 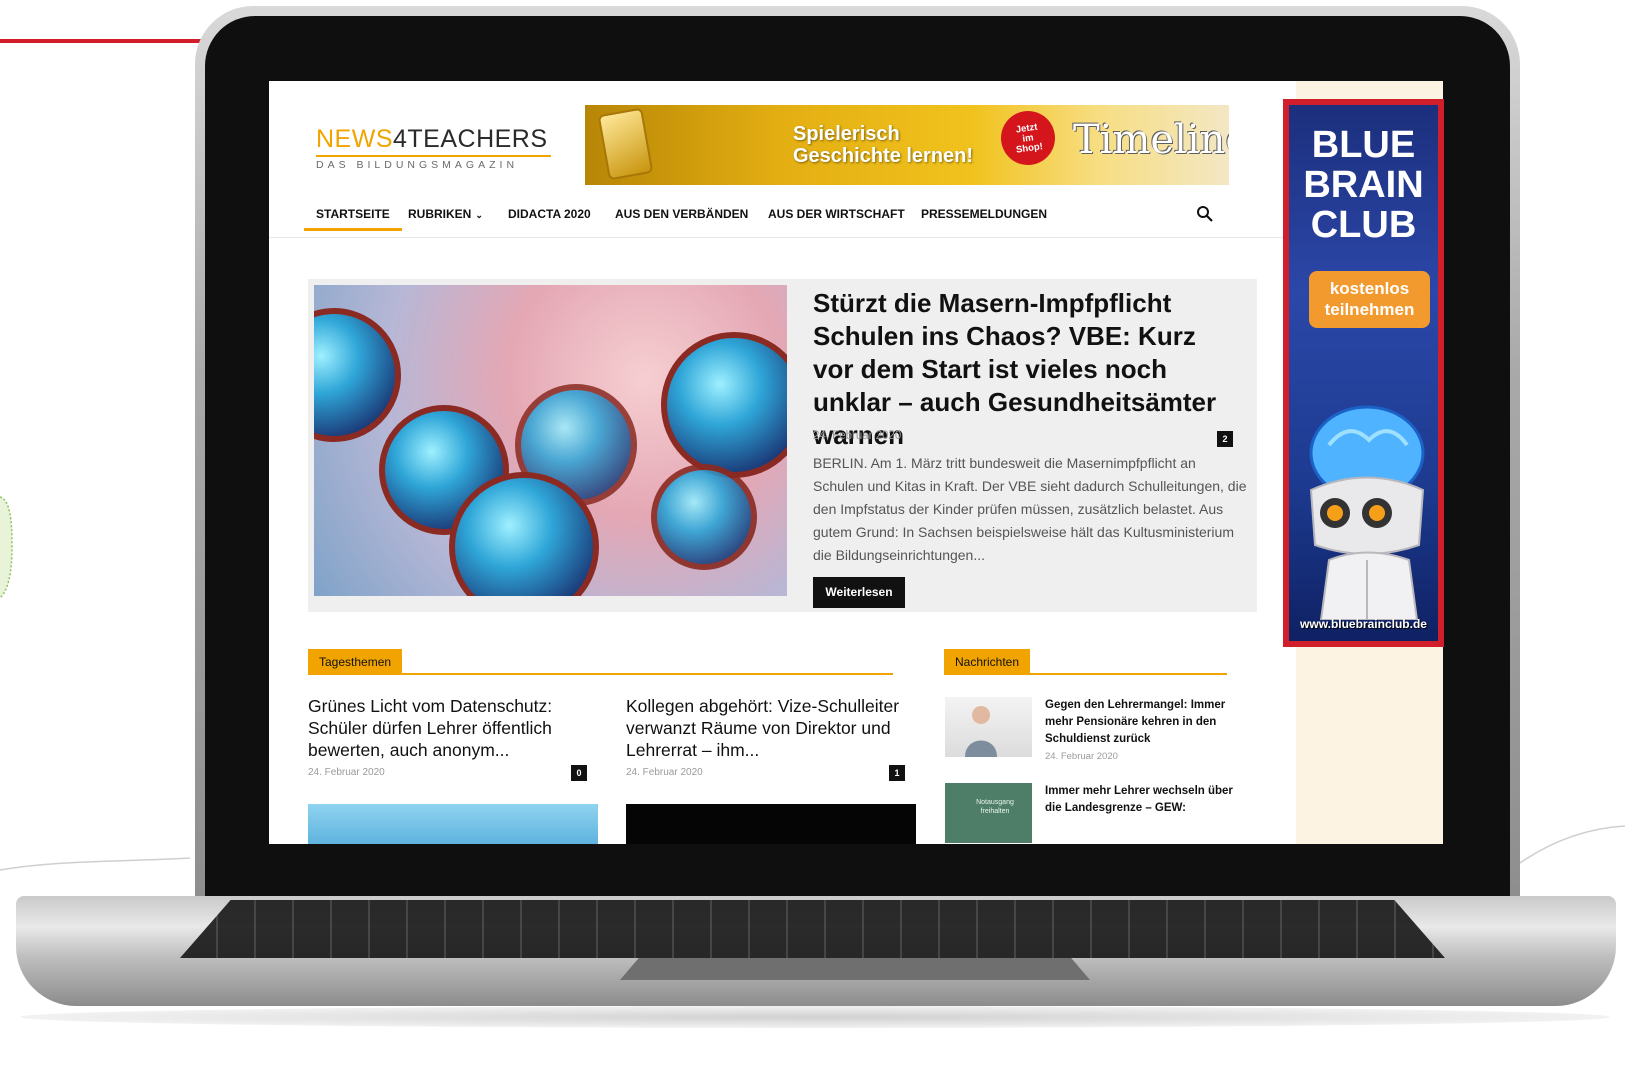 I want to click on read-more-button: Weiterlesen, so click(x=859, y=592).